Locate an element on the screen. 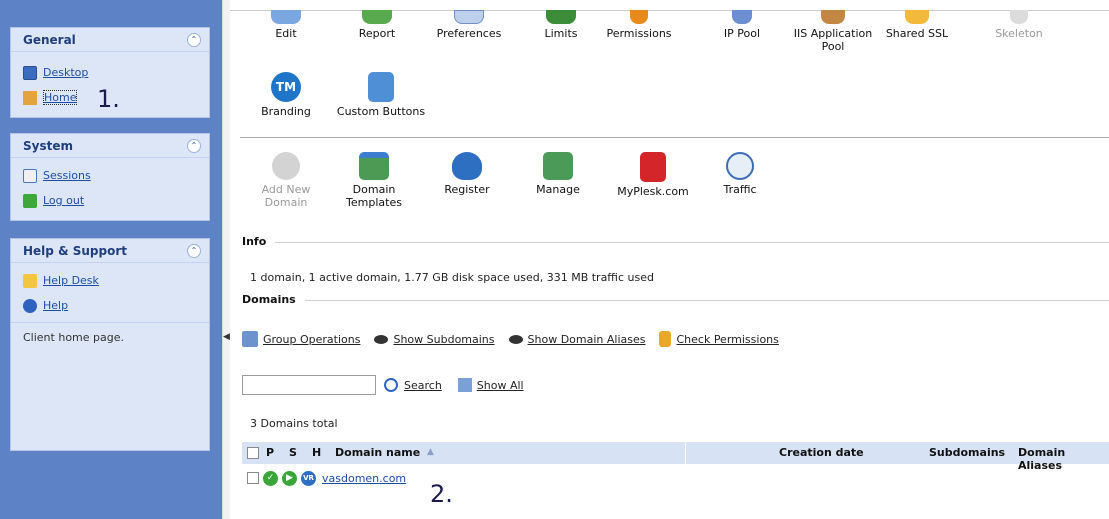  collapse-general-button: ⌃ is located at coordinates (194, 39).